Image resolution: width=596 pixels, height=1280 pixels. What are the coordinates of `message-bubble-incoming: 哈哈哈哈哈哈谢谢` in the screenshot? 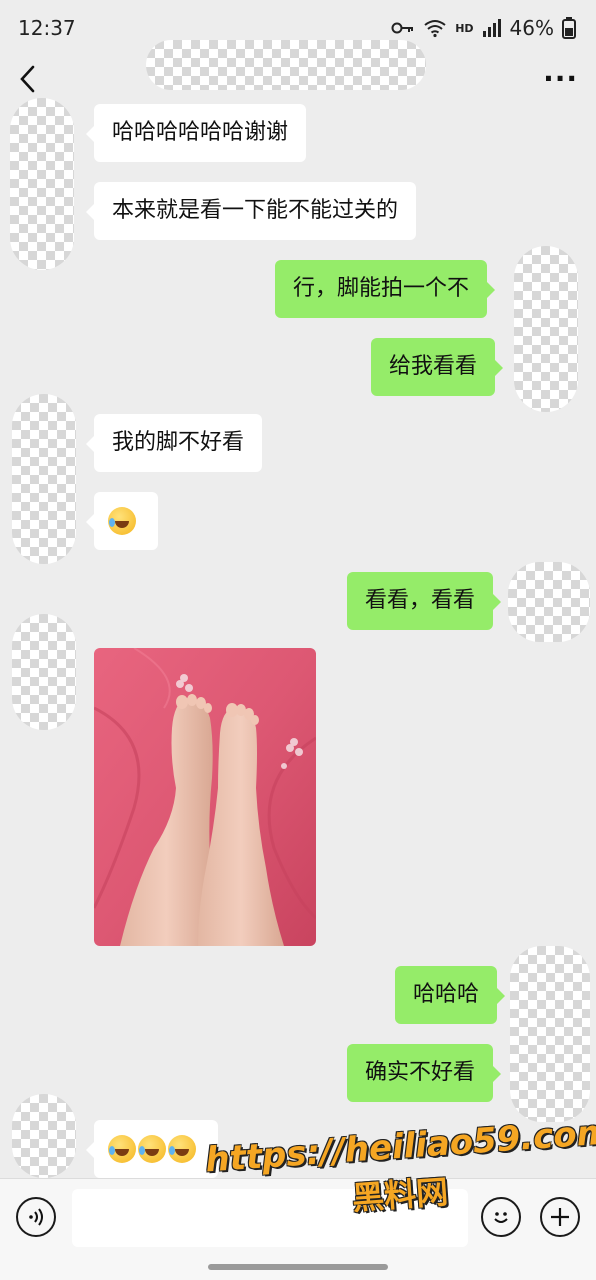 It's located at (196, 133).